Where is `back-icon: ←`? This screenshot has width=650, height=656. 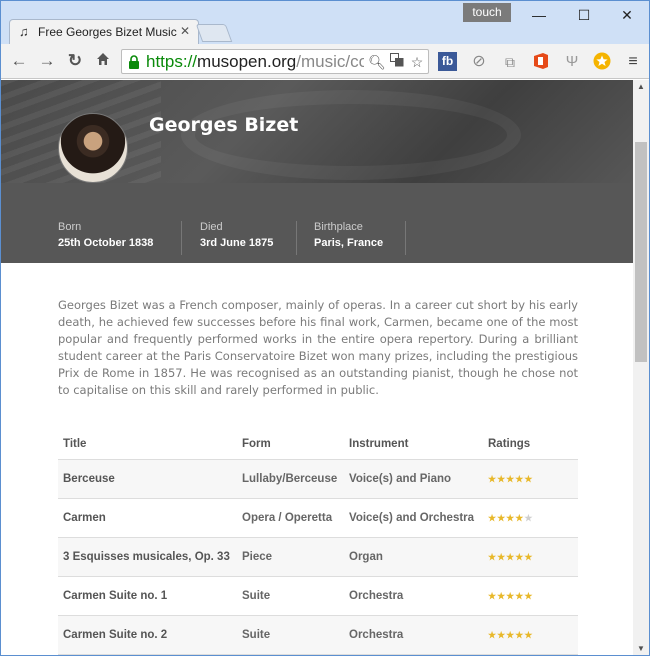 back-icon: ← is located at coordinates (19, 61).